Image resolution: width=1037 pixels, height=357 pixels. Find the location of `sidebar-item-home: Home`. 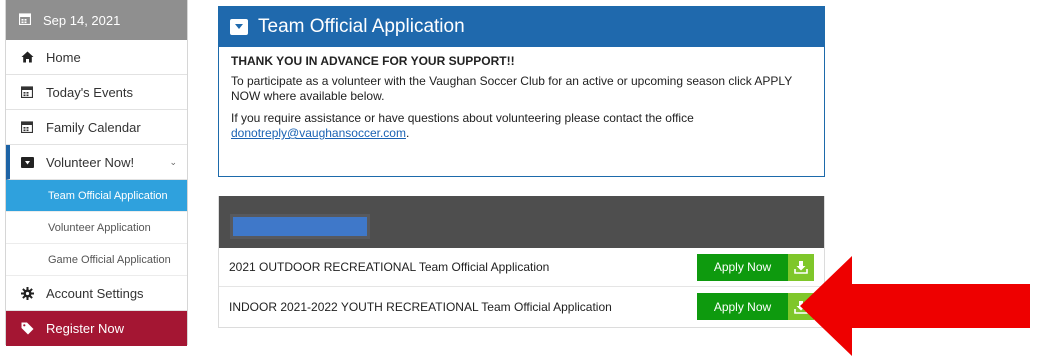

sidebar-item-home: Home is located at coordinates (96, 57).